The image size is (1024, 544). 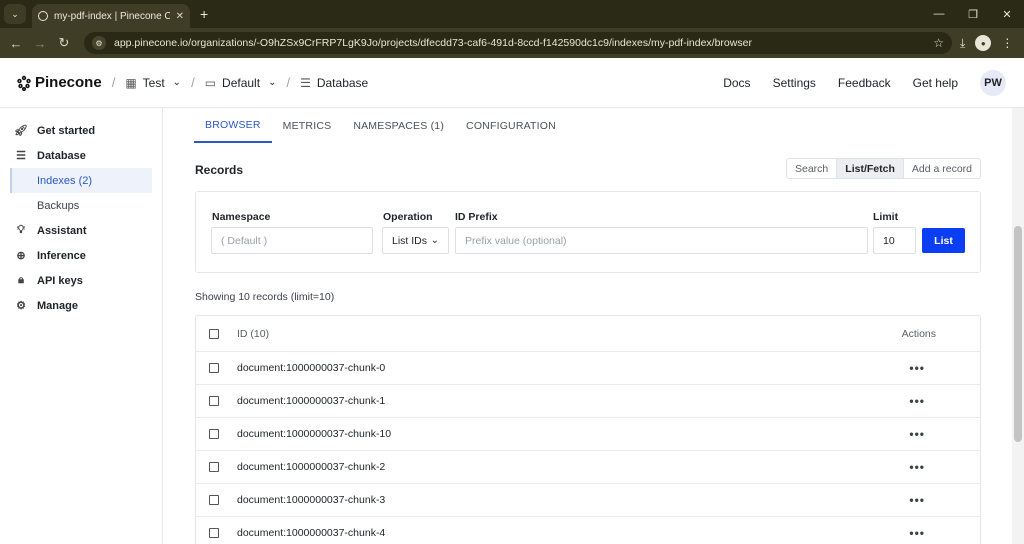 What do you see at coordinates (16, 43) in the screenshot?
I see `back-icon: ←` at bounding box center [16, 43].